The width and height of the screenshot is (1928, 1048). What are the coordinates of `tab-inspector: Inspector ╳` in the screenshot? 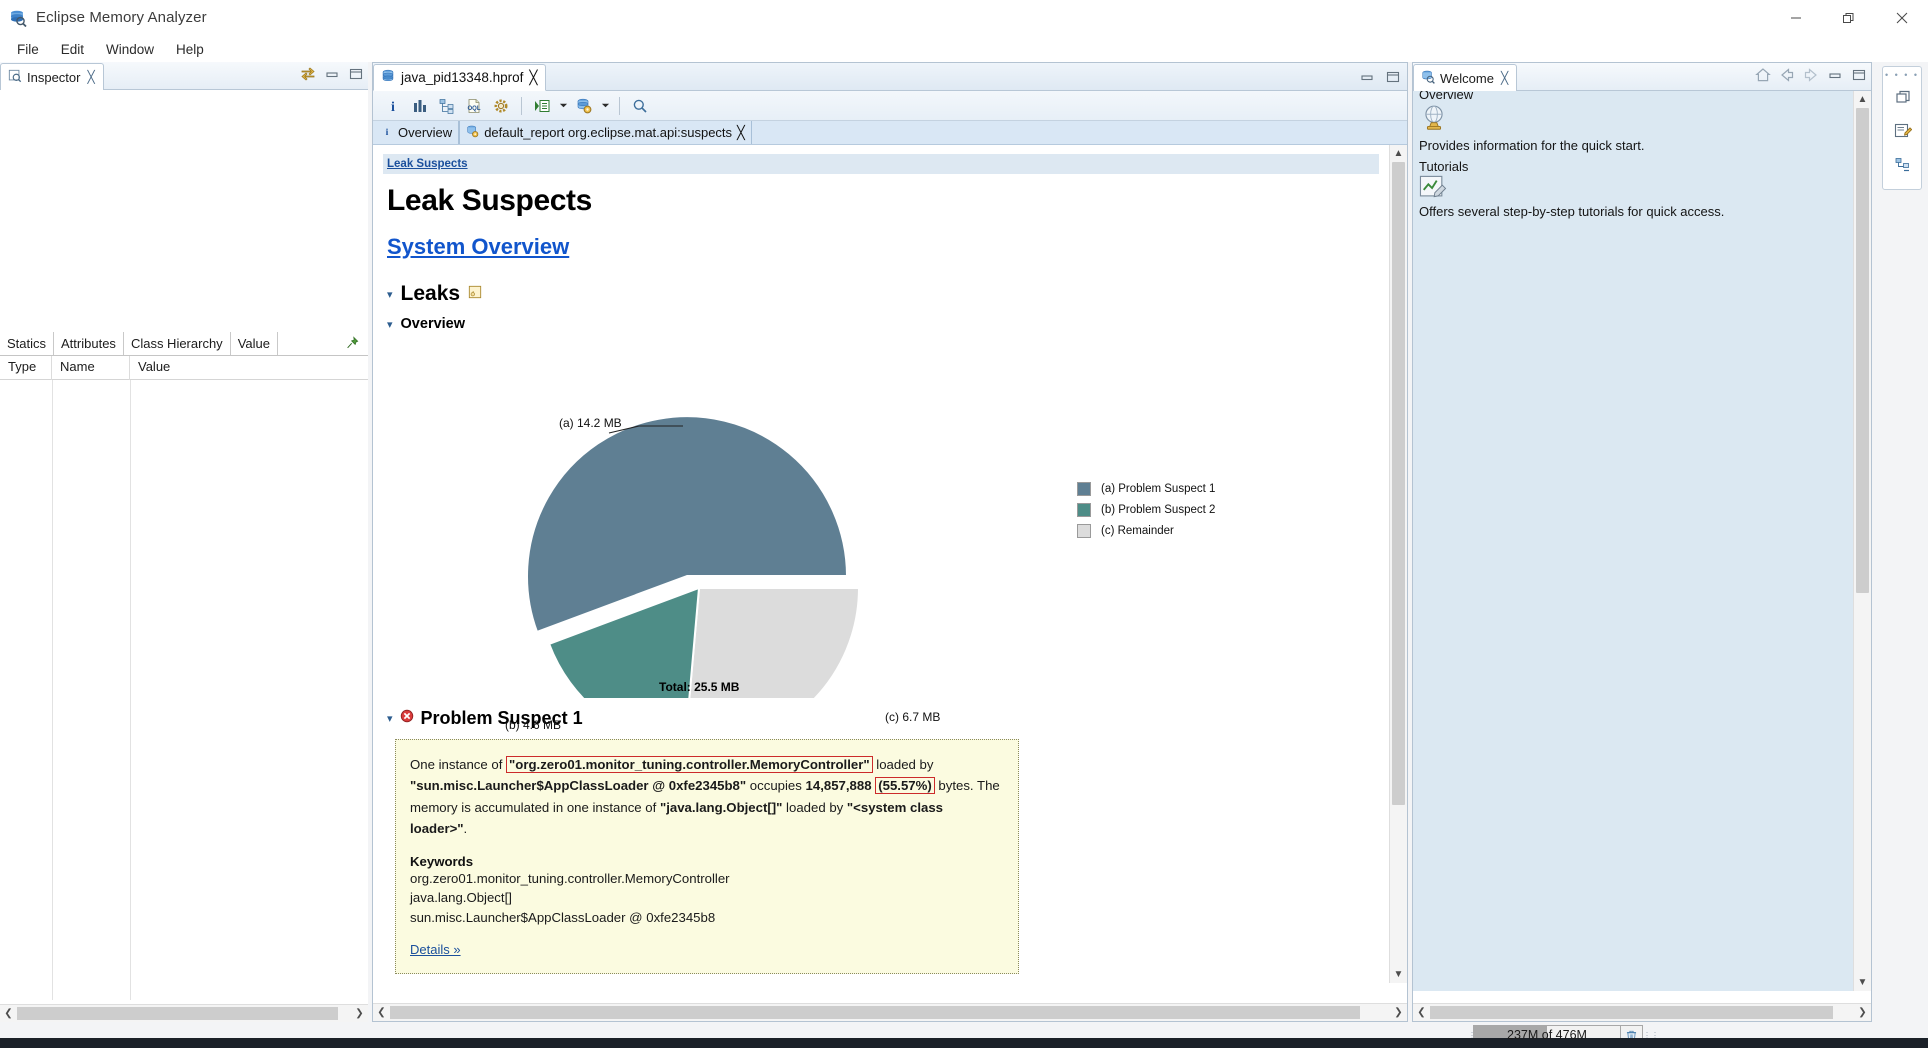 It's located at (52, 76).